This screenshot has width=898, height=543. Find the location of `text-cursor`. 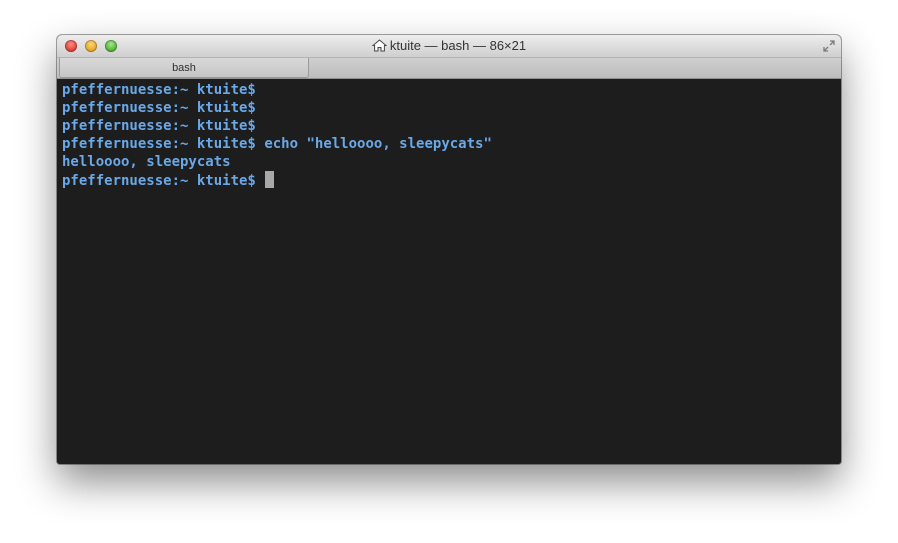

text-cursor is located at coordinates (270, 179).